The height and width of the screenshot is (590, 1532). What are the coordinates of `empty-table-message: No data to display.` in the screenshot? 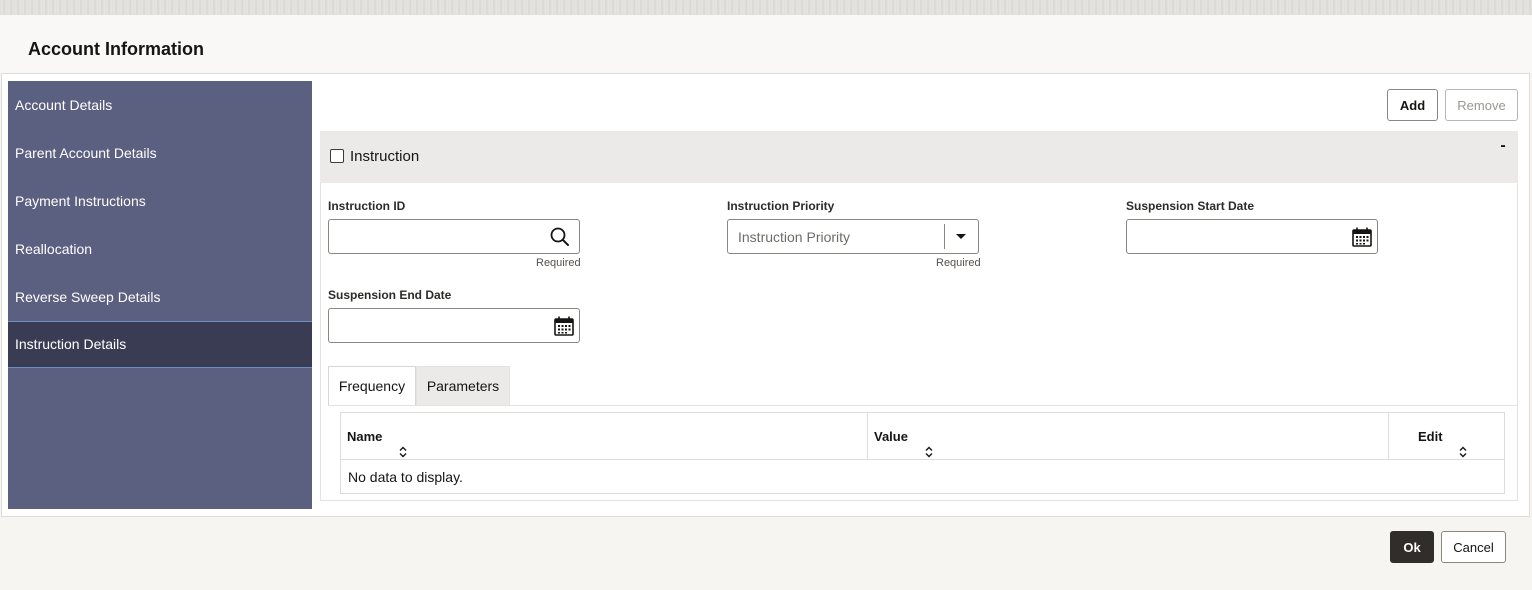 It's located at (405, 477).